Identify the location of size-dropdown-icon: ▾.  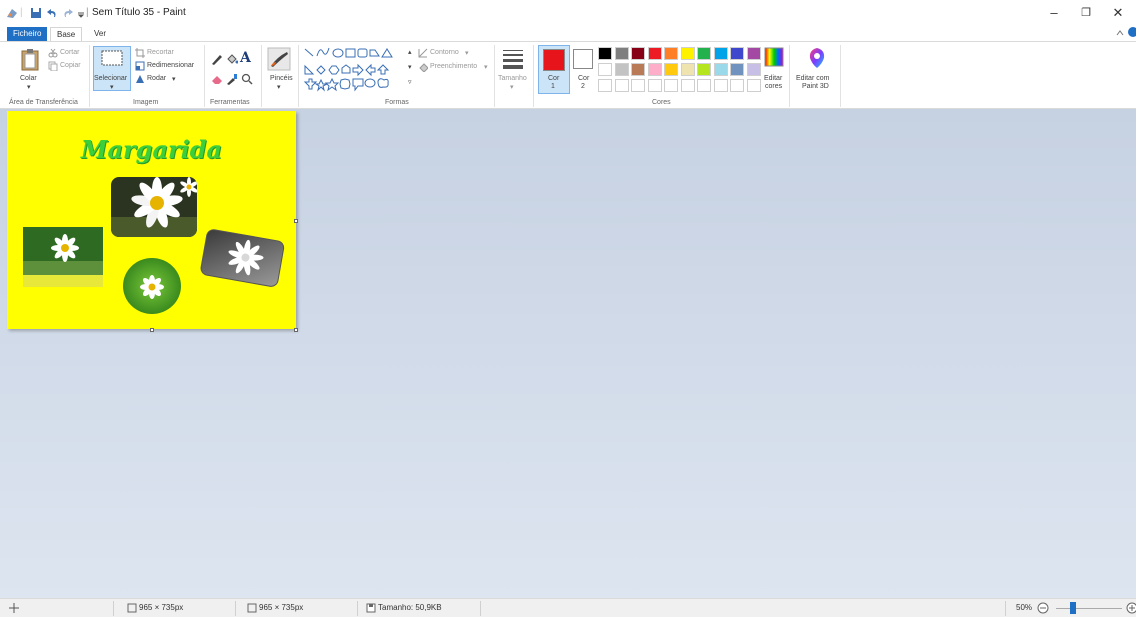
(512, 87).